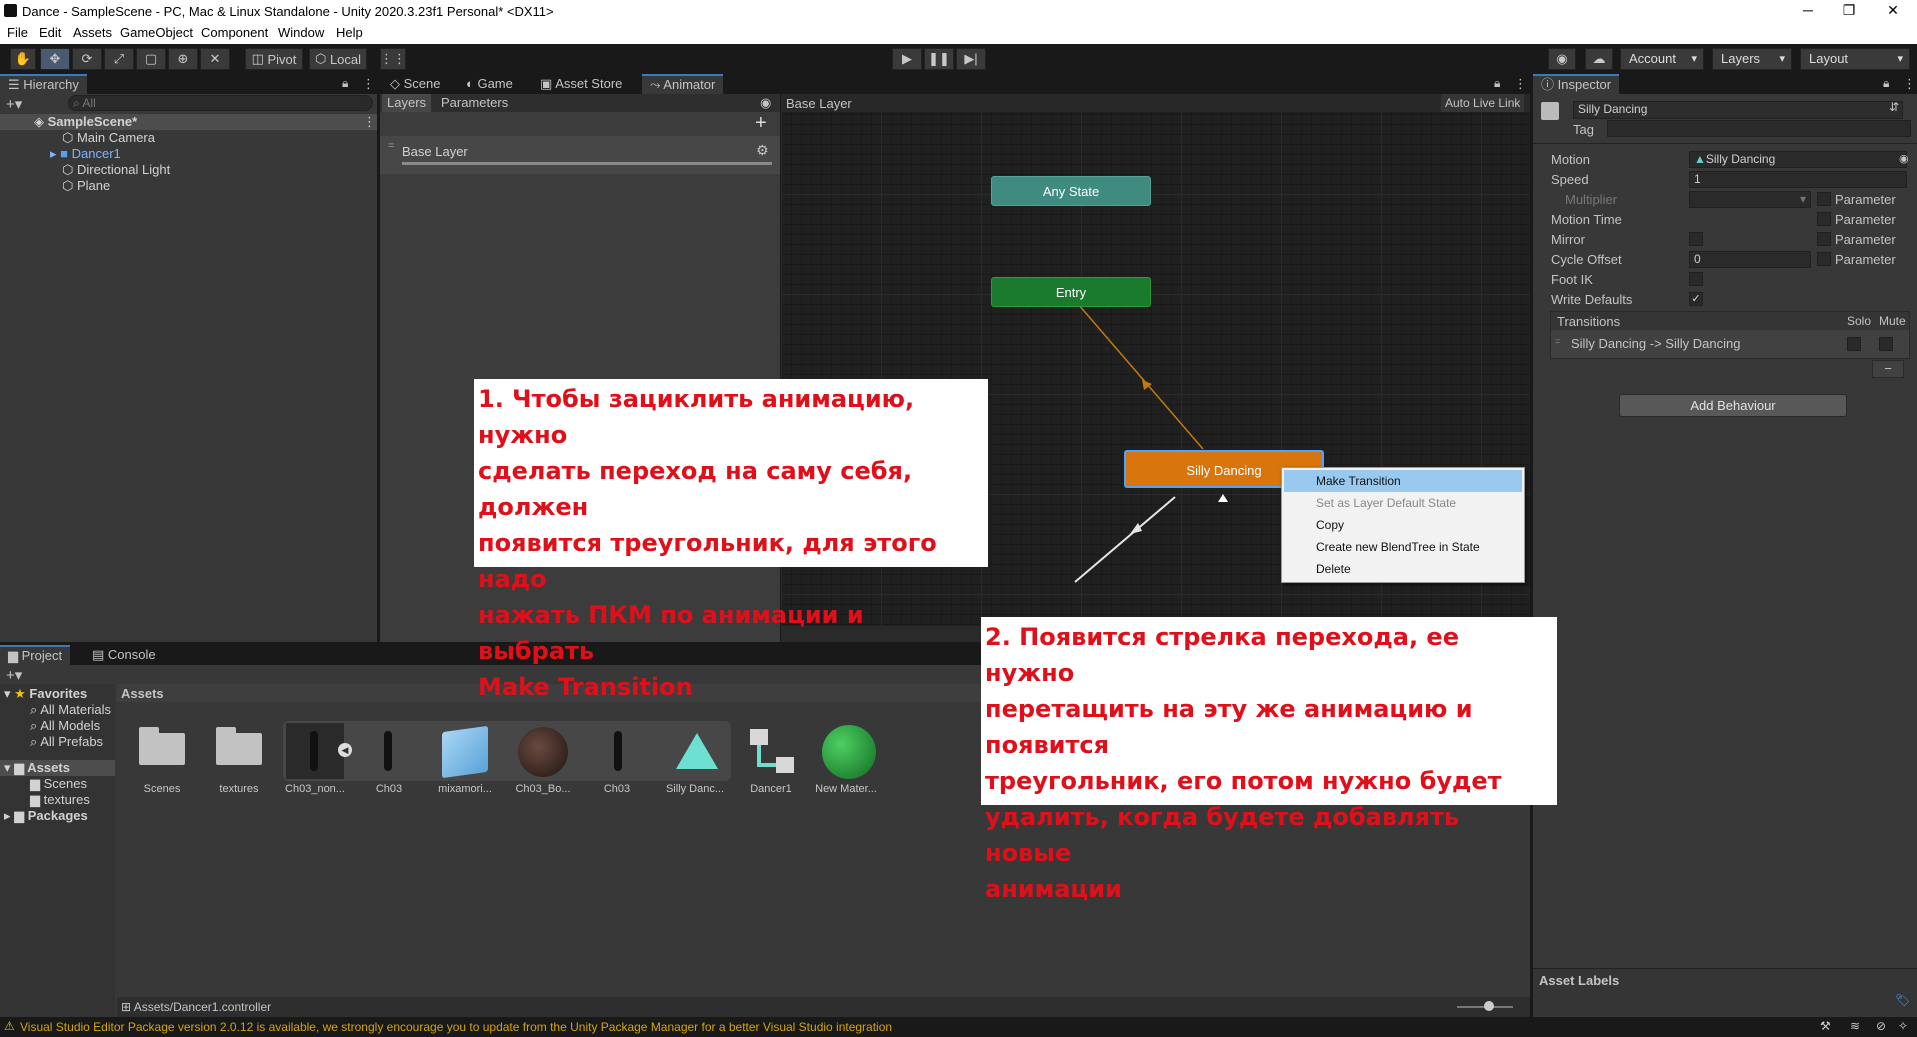  Describe the element at coordinates (489, 84) in the screenshot. I see `tab-game: ◐ Game` at that location.